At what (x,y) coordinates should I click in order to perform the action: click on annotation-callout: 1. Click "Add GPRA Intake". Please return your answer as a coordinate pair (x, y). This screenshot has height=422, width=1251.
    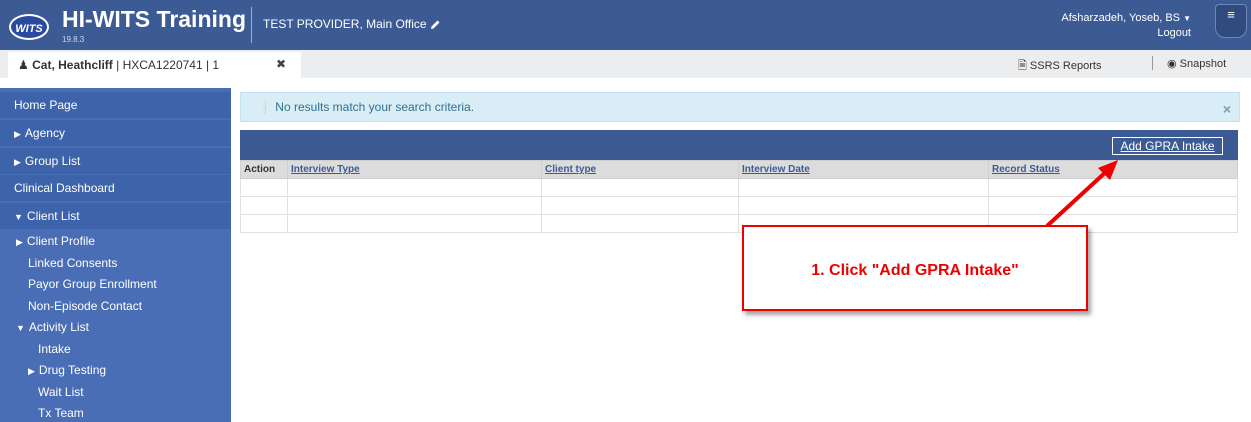
    Looking at the image, I should click on (915, 268).